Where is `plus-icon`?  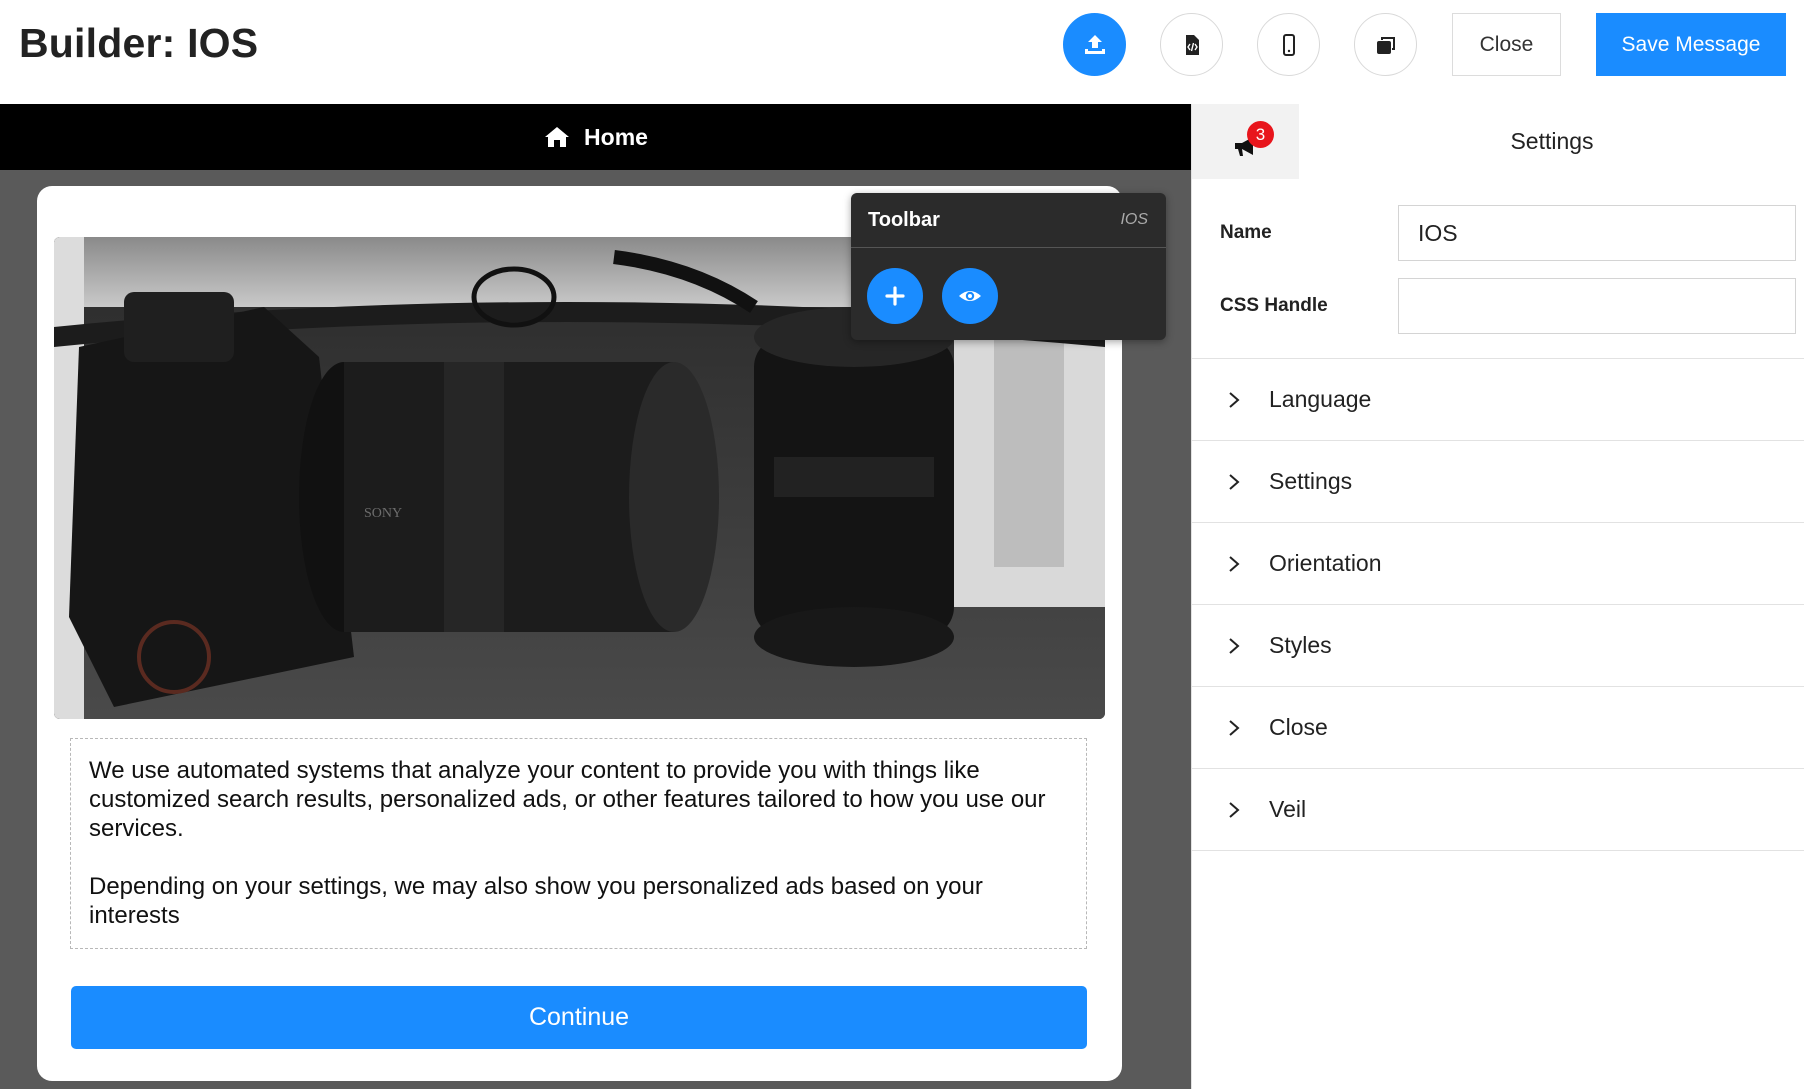 plus-icon is located at coordinates (895, 296).